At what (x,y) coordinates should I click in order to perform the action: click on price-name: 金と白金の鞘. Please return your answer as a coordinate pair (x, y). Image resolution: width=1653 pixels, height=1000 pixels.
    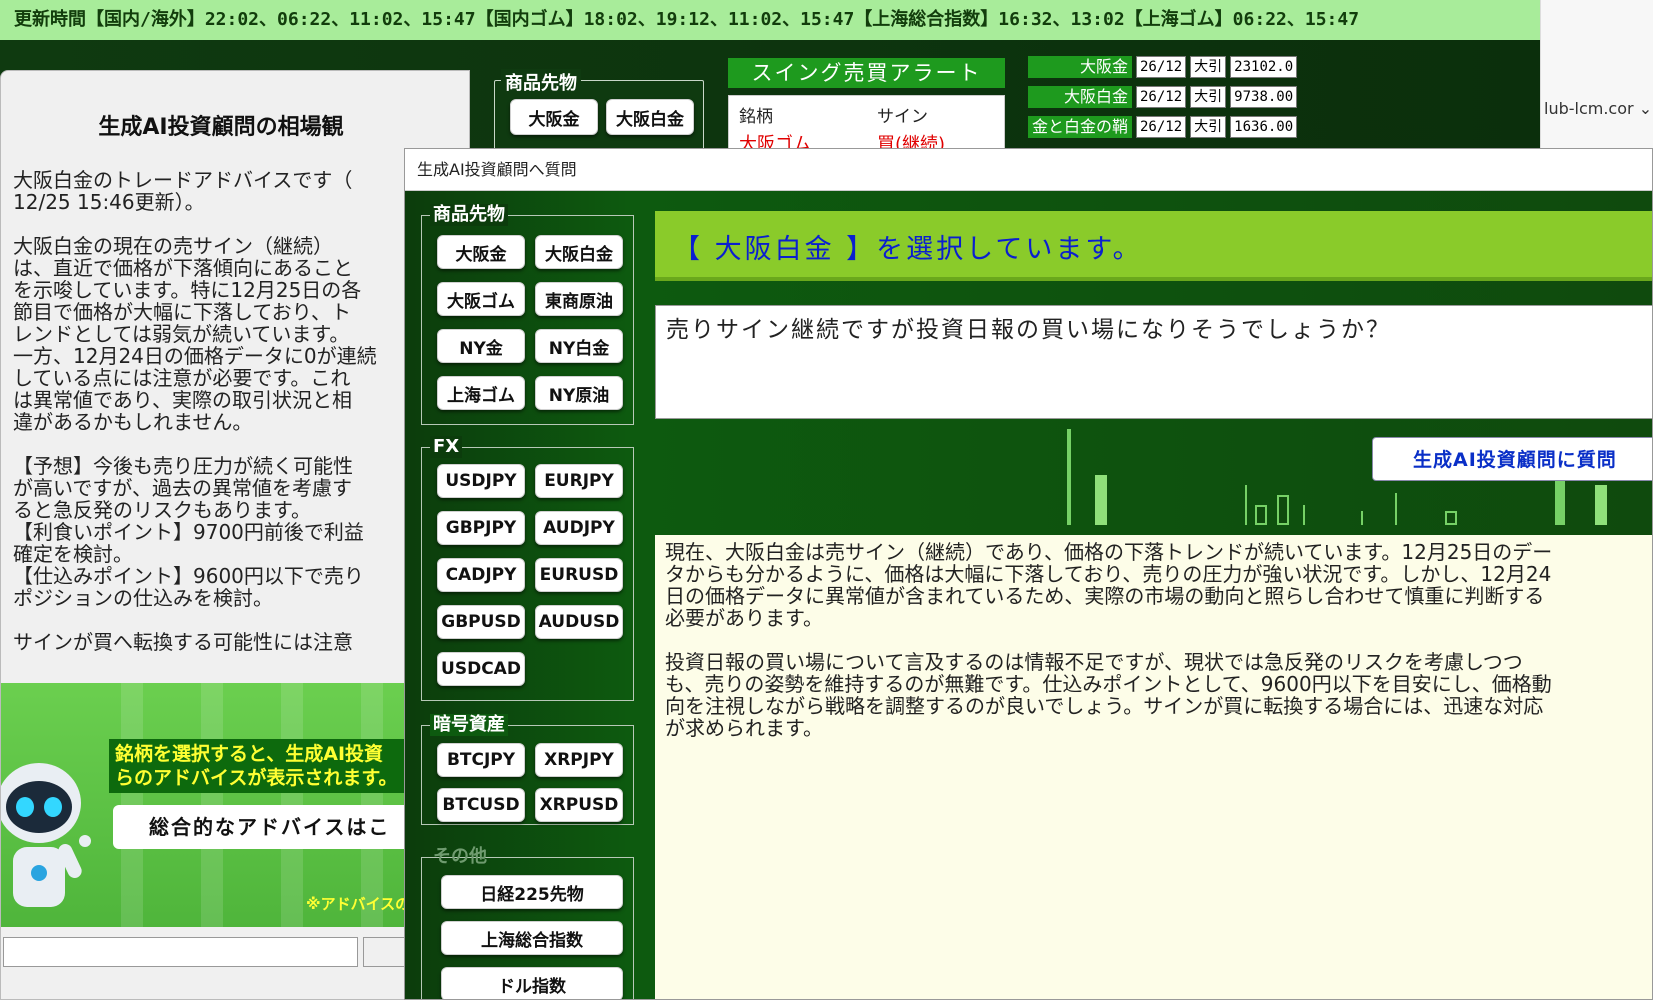
    Looking at the image, I should click on (1080, 127).